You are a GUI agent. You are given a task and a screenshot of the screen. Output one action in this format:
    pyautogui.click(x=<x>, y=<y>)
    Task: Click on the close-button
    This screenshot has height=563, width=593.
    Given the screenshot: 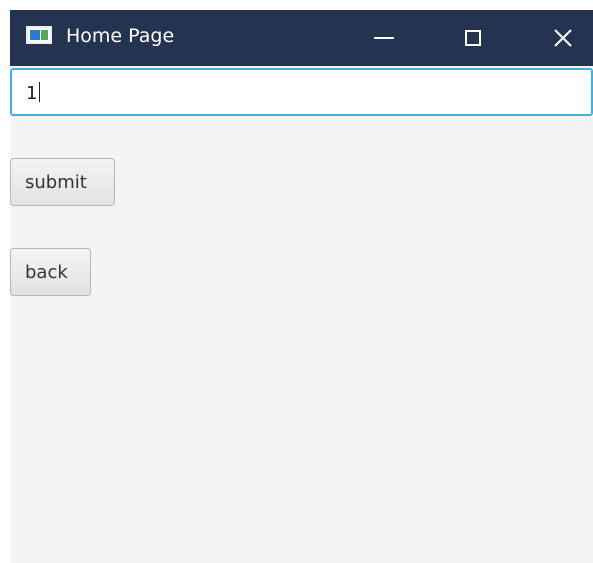 What is the action you would take?
    pyautogui.click(x=563, y=38)
    